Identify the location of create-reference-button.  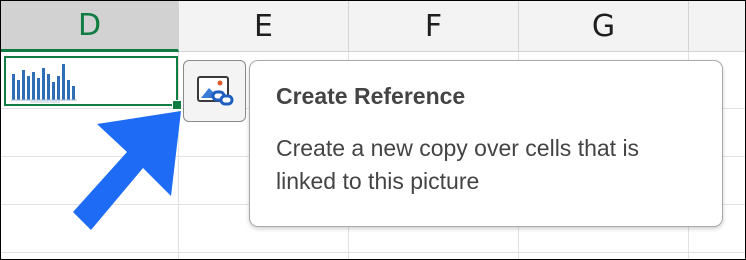
(214, 91).